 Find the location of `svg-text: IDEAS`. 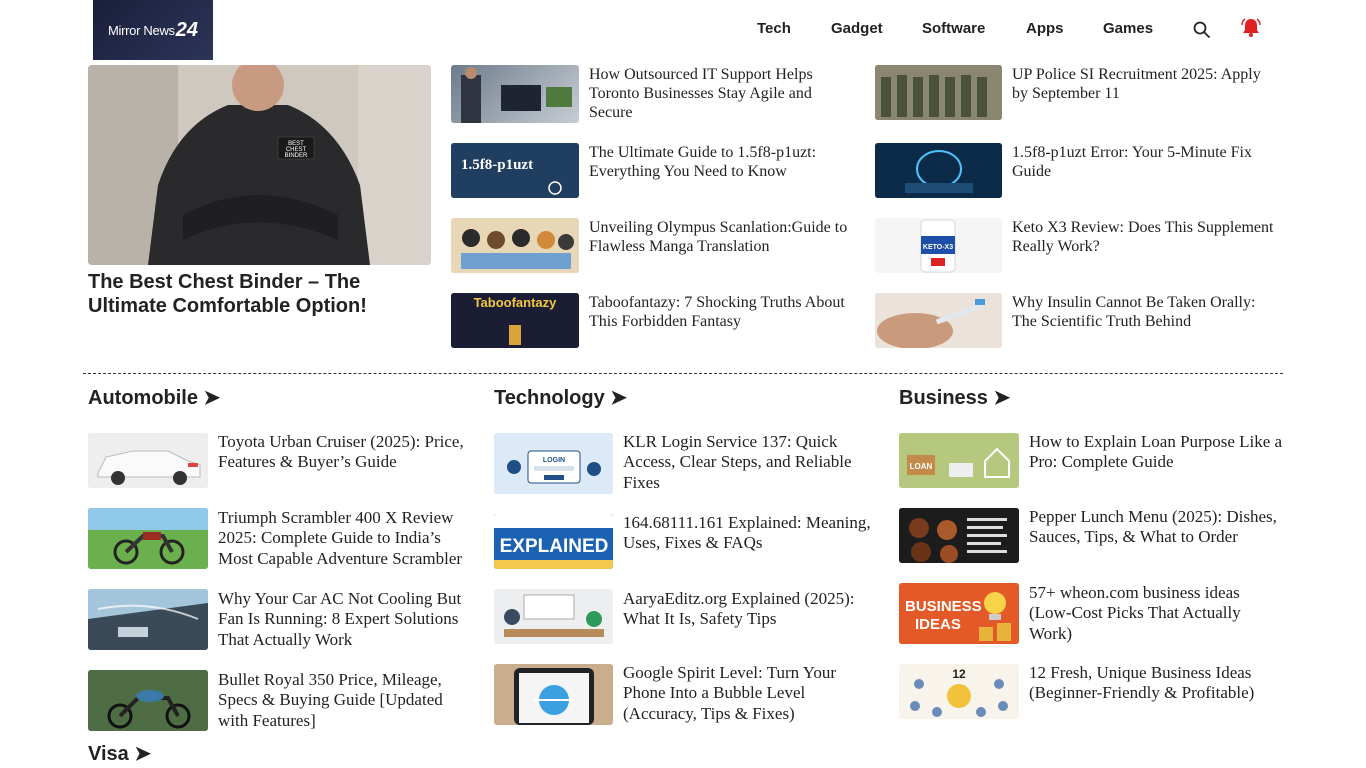

svg-text: IDEAS is located at coordinates (938, 624).